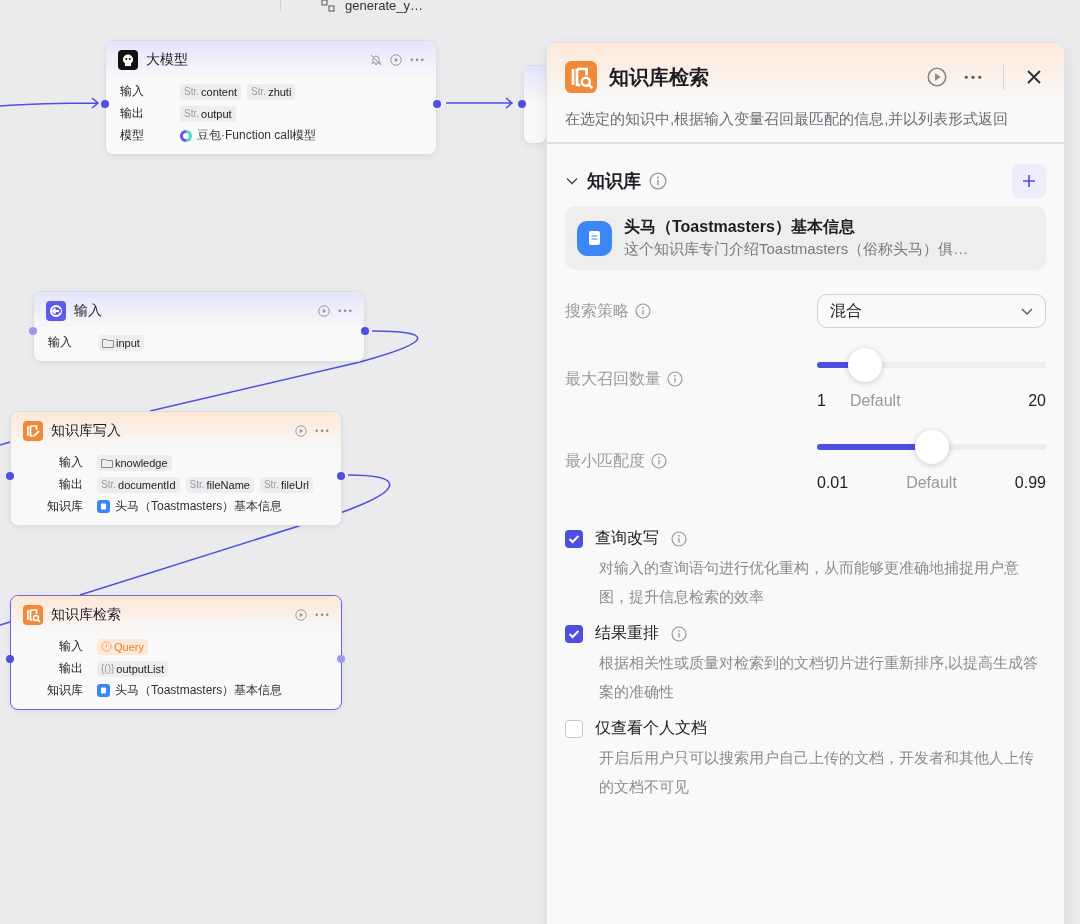  I want to click on node-title: 输入, so click(88, 311).